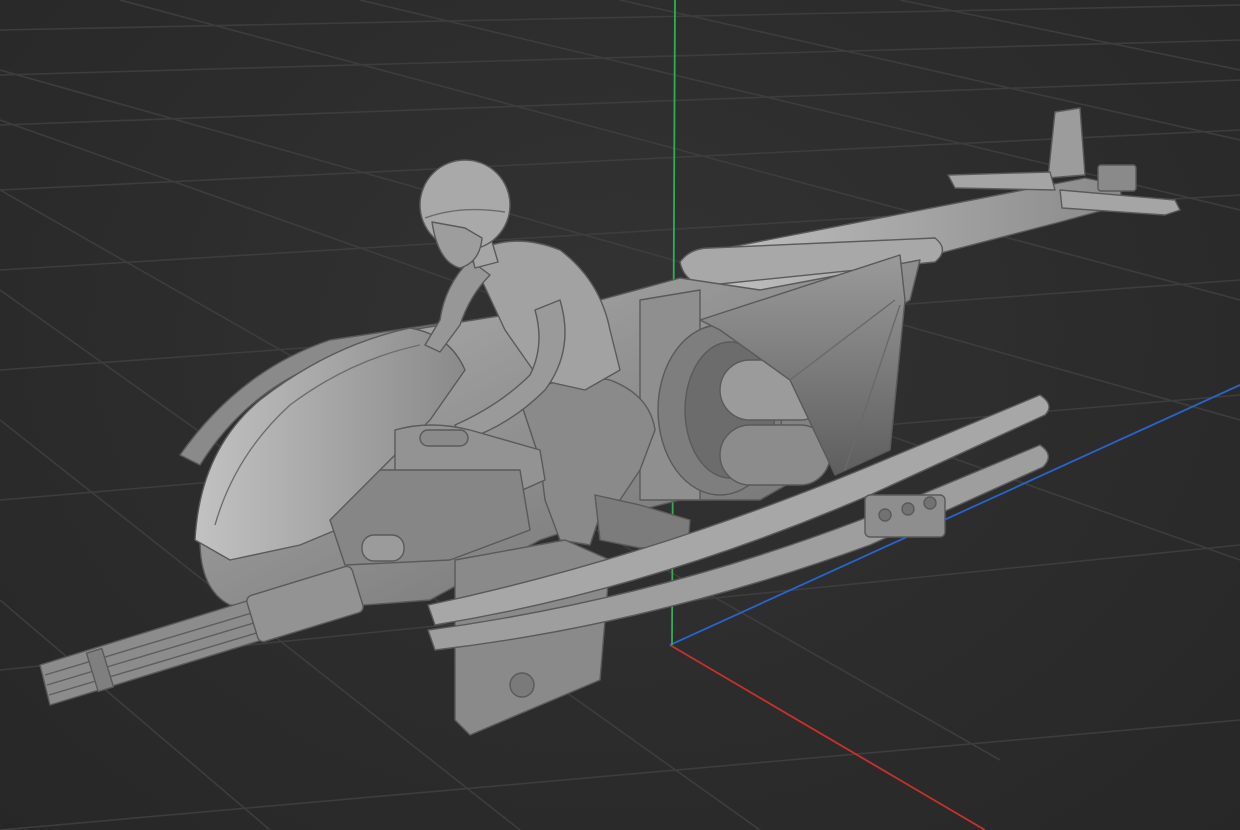 Image resolution: width=1240 pixels, height=830 pixels. What do you see at coordinates (383, 548) in the screenshot?
I see `side-cylinder` at bounding box center [383, 548].